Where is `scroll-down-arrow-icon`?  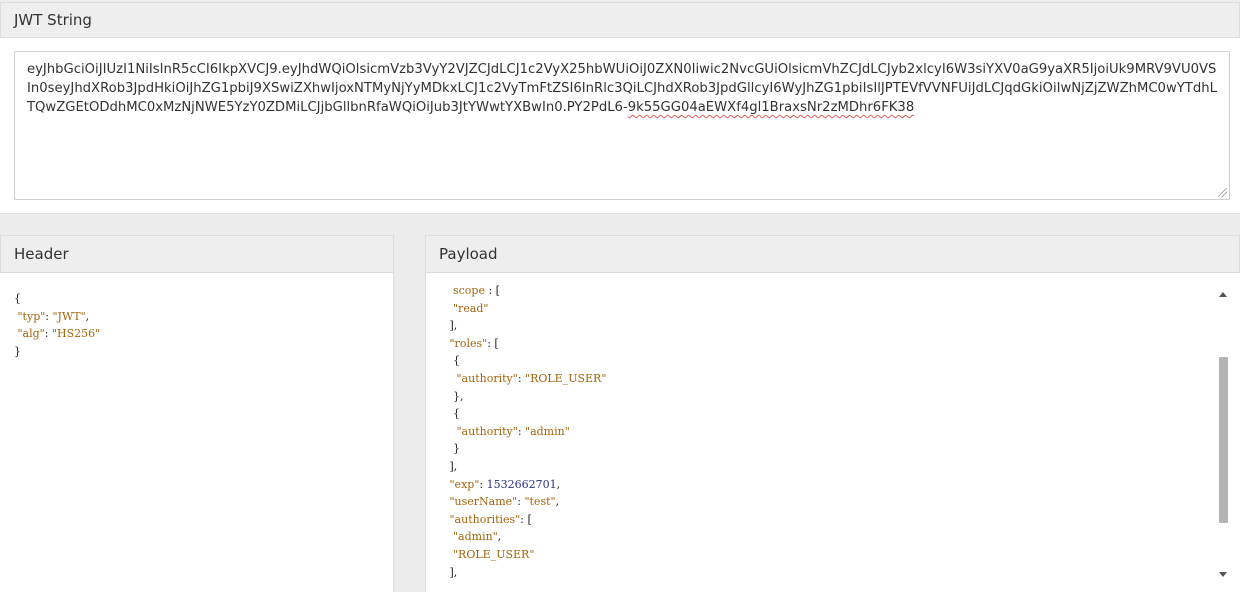
scroll-down-arrow-icon is located at coordinates (1223, 574).